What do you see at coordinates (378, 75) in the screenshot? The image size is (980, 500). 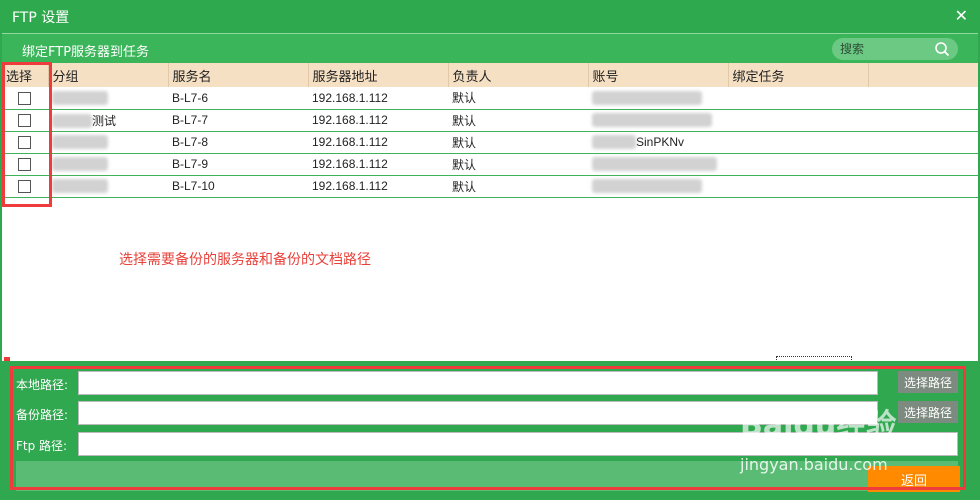 I see `col-address: 服务器地址` at bounding box center [378, 75].